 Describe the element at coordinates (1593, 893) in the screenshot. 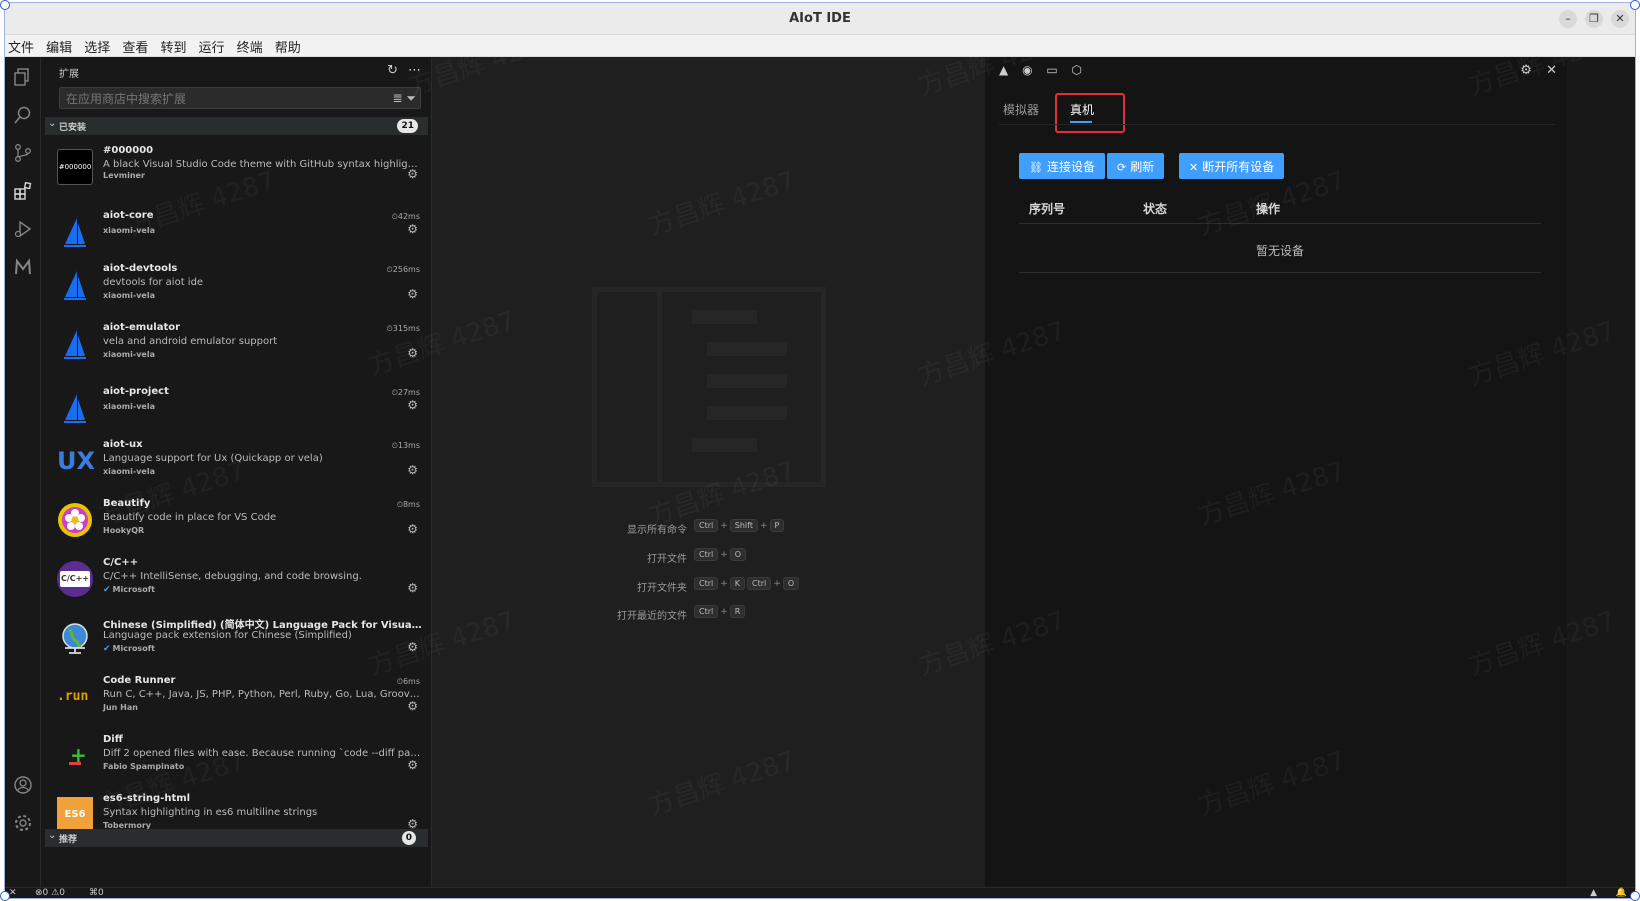

I see `vela-status-icon: ▲` at that location.